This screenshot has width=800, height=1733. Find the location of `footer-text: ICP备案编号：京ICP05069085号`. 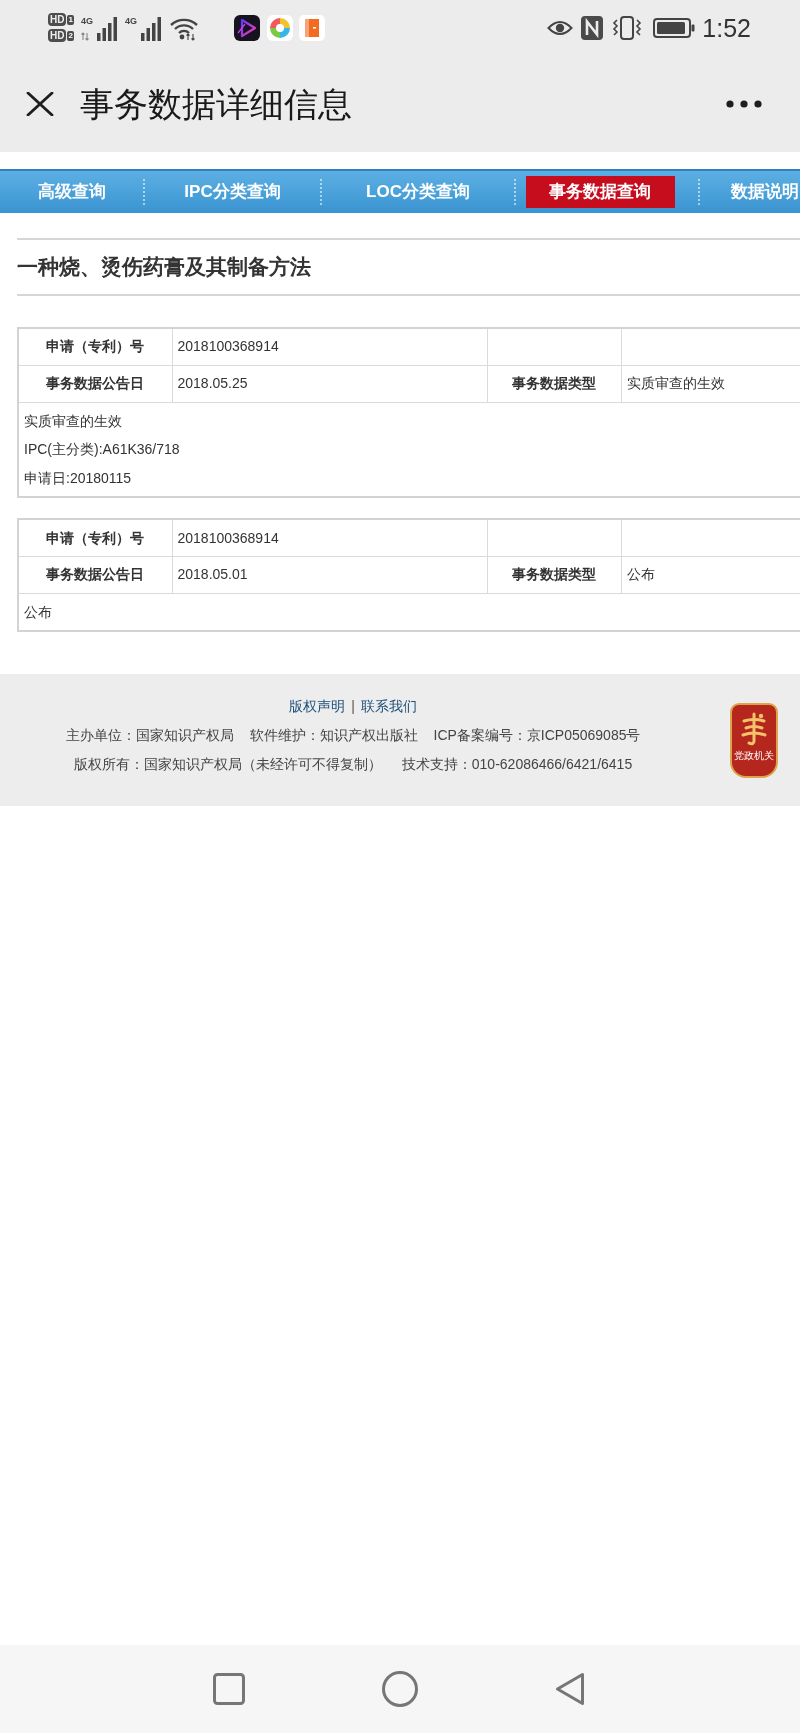

footer-text: ICP备案编号：京ICP05069085号 is located at coordinates (537, 736).